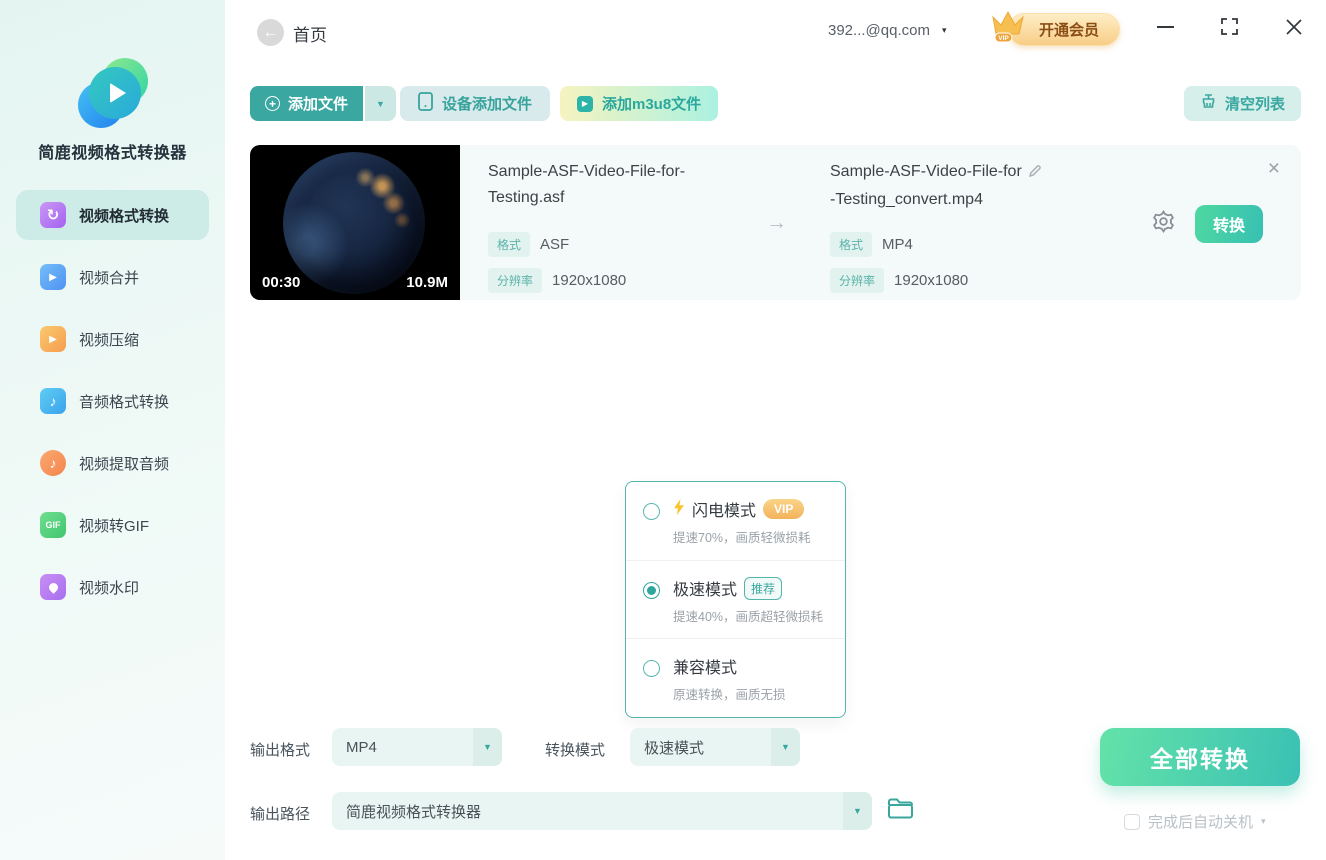  Describe the element at coordinates (425, 103) in the screenshot. I see `phone-icon` at that location.